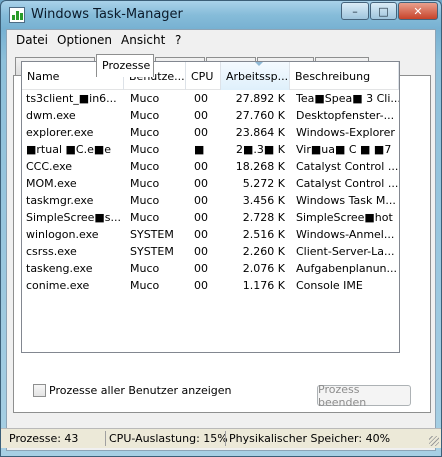 The image size is (442, 457). I want to click on process-name-cell: explorer.exe, so click(60, 132).